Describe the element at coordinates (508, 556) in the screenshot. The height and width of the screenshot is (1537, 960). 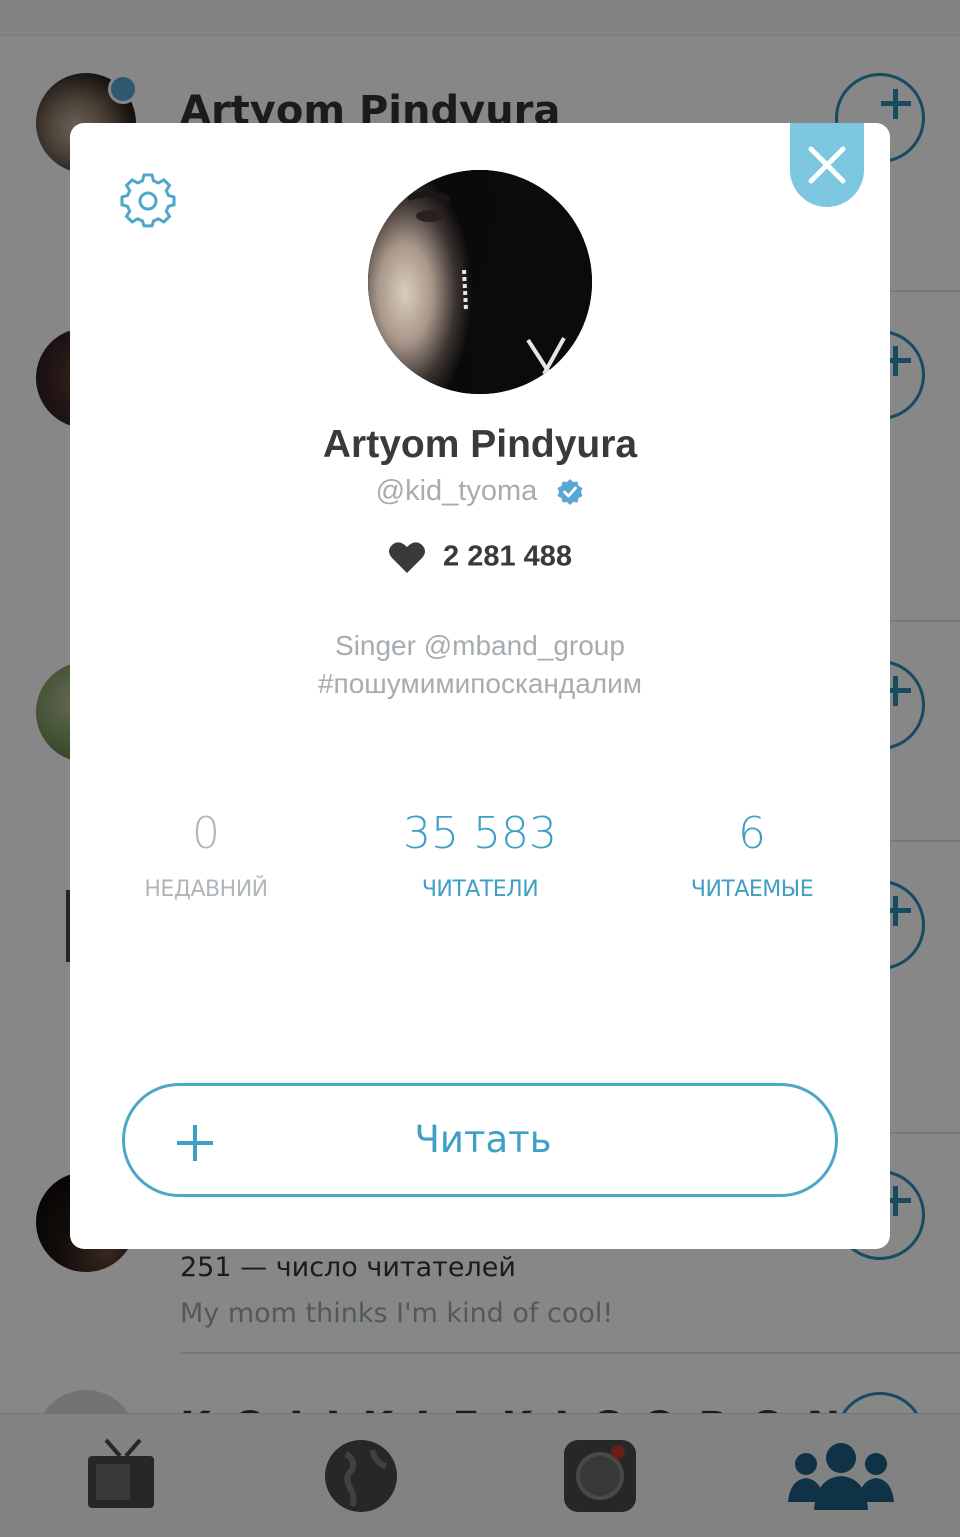
I see `likes-count: 2 281 488` at that location.